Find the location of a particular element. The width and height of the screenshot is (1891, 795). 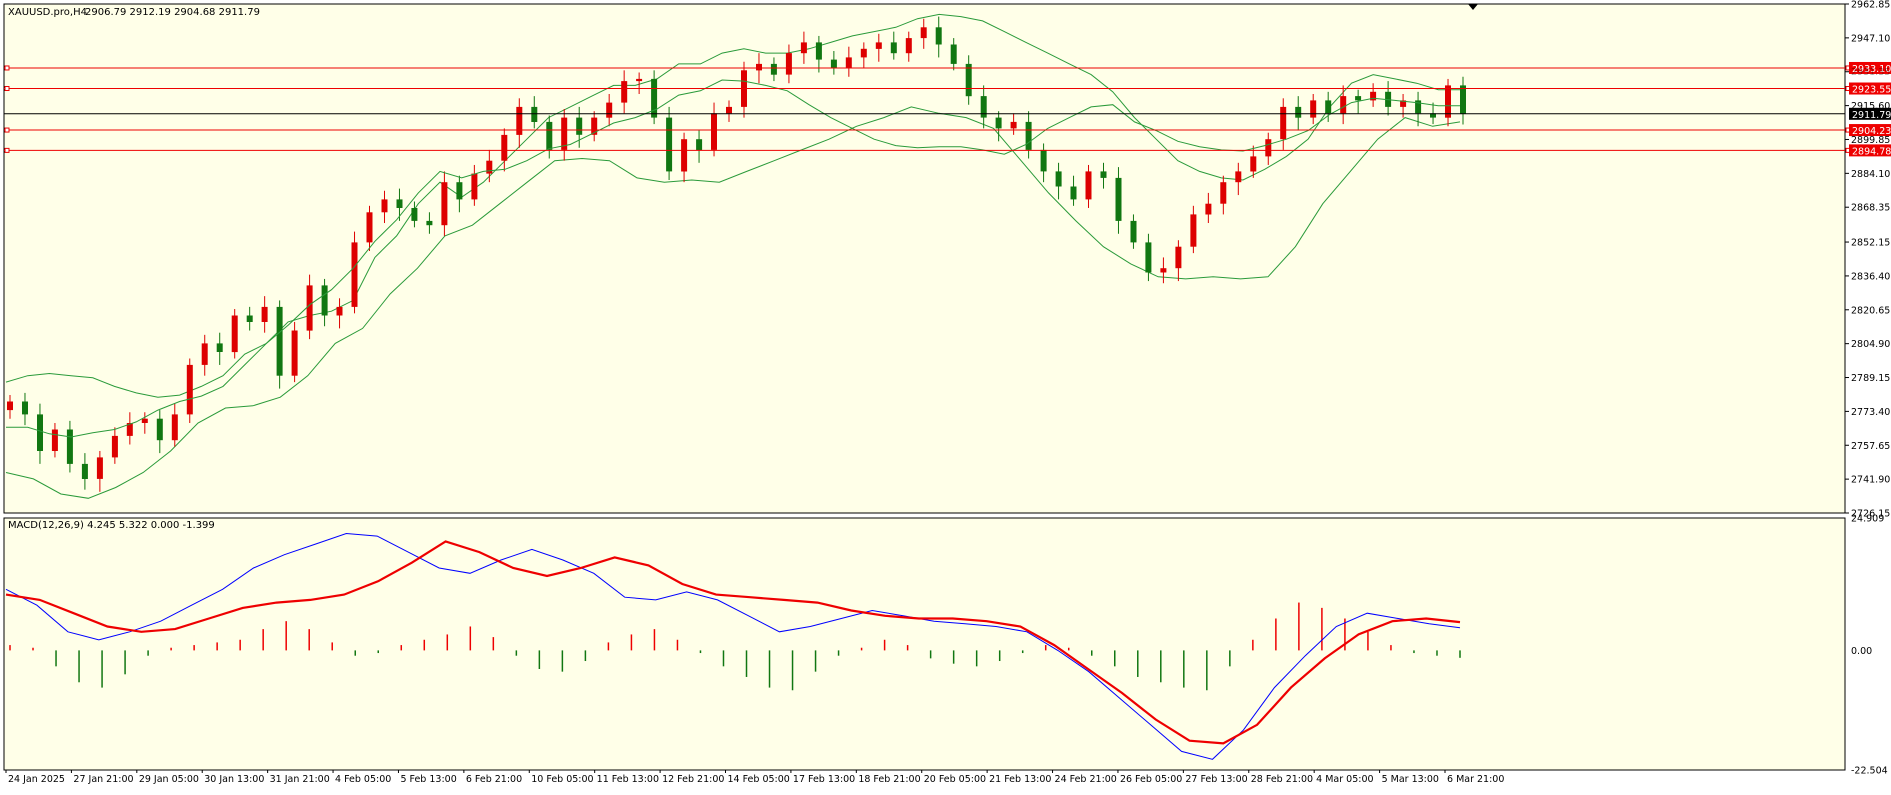

time-axis-label: 12 Feb 21:00 is located at coordinates (693, 779).